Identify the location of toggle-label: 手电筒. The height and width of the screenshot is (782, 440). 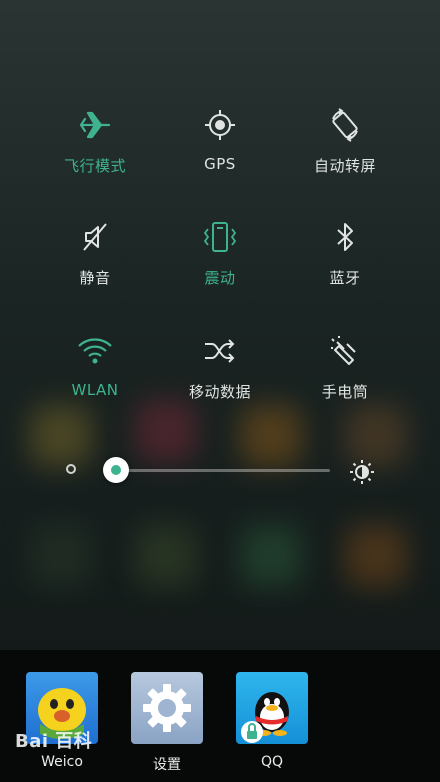
(345, 392).